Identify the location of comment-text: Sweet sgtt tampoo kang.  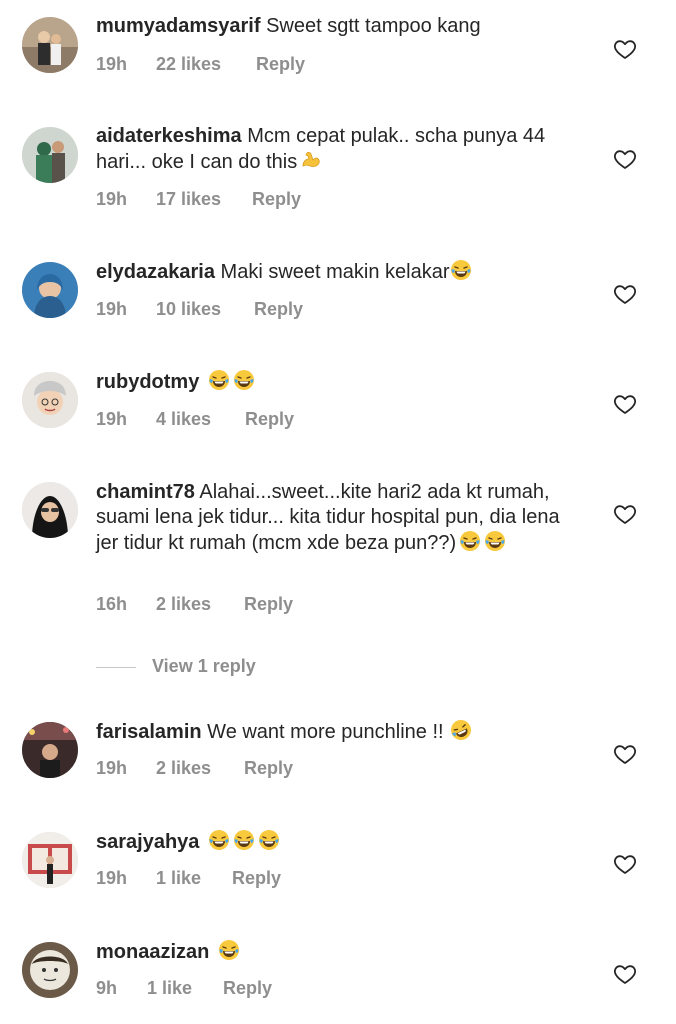
(373, 26).